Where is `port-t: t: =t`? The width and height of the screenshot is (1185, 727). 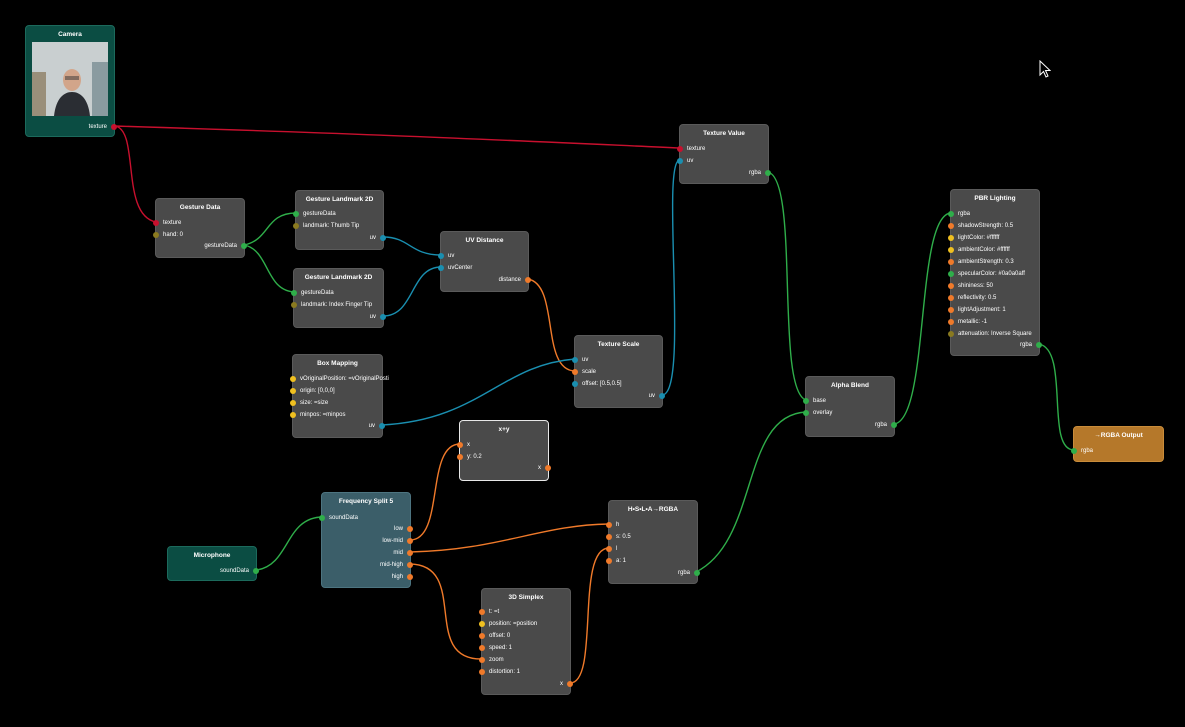
port-t: t: =t is located at coordinates (489, 612).